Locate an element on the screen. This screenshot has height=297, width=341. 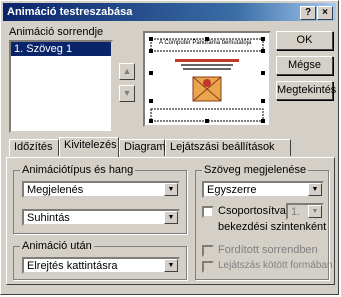
after-animation-group: Animáció után Elrejtés kattintásra ▼ is located at coordinates (100, 260).